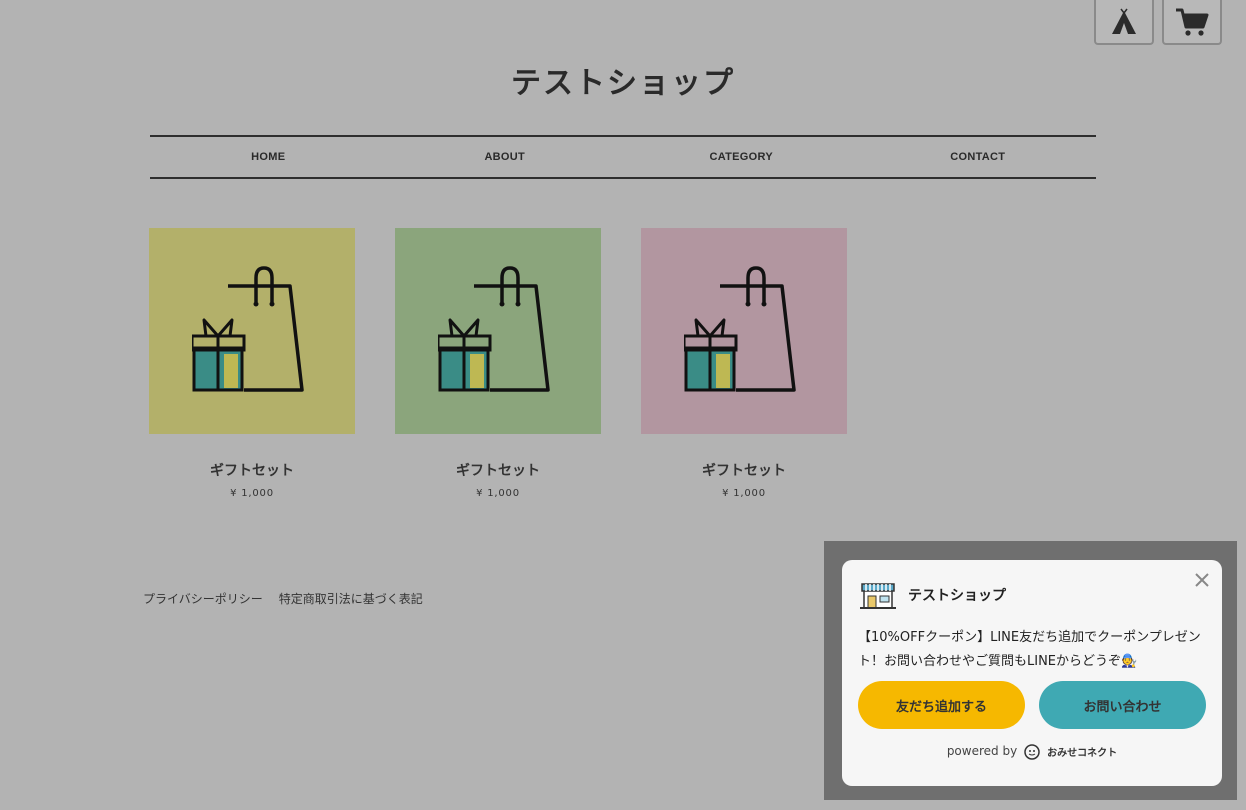  Describe the element at coordinates (878, 596) in the screenshot. I see `shop-front-icon` at that location.